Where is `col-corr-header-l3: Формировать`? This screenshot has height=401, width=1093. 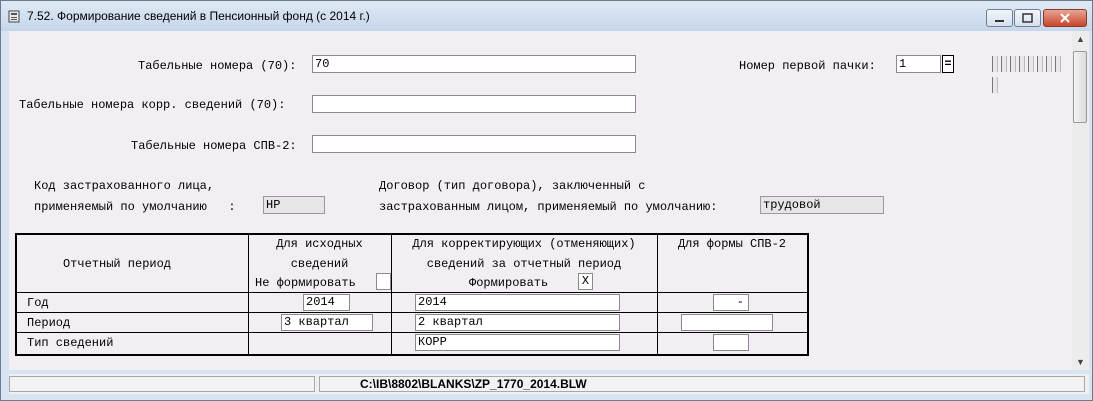 col-corr-header-l3: Формировать is located at coordinates (509, 283).